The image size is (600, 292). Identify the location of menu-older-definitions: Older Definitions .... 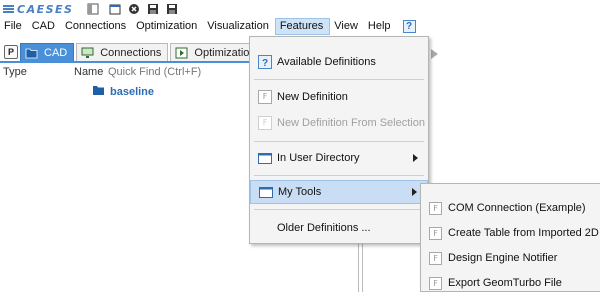
(339, 228).